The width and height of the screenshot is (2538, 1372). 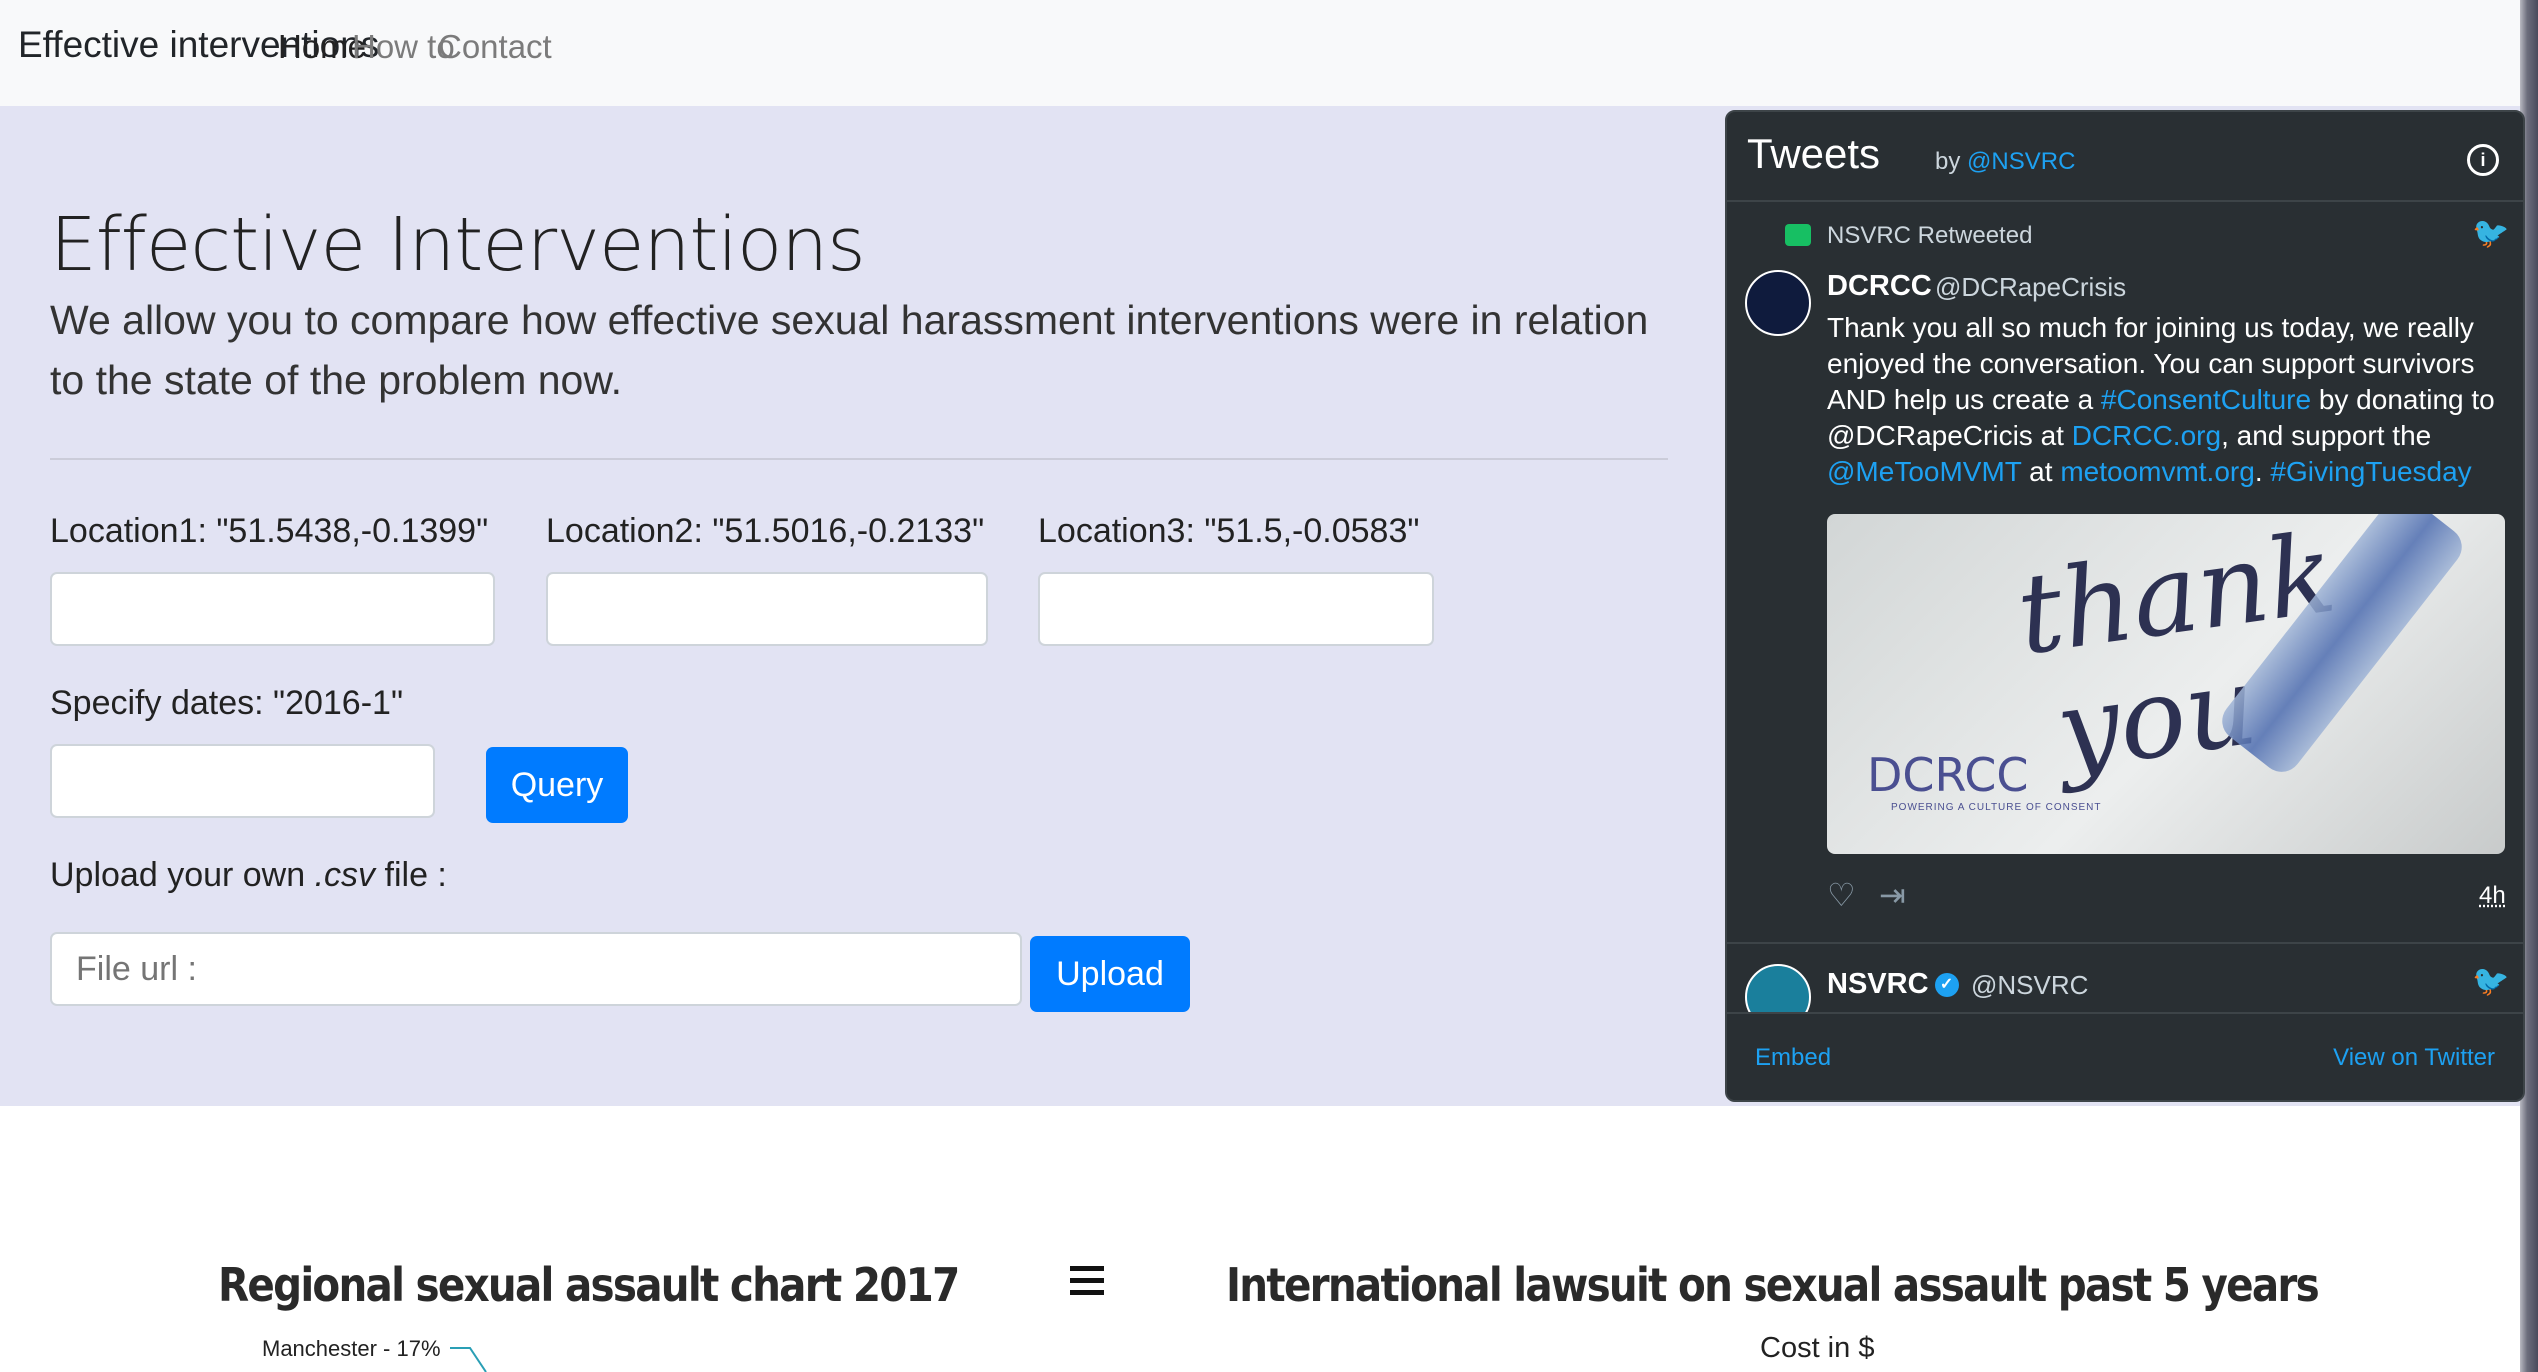 I want to click on location3-input, so click(x=1236, y=609).